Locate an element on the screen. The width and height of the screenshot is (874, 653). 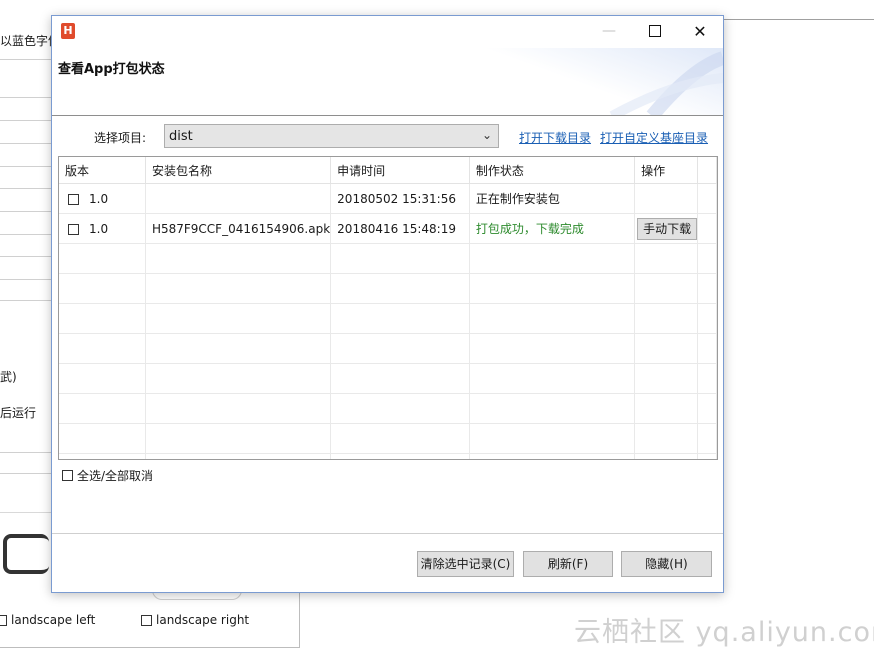
landscape-right-label: landscape right is located at coordinates (203, 620).